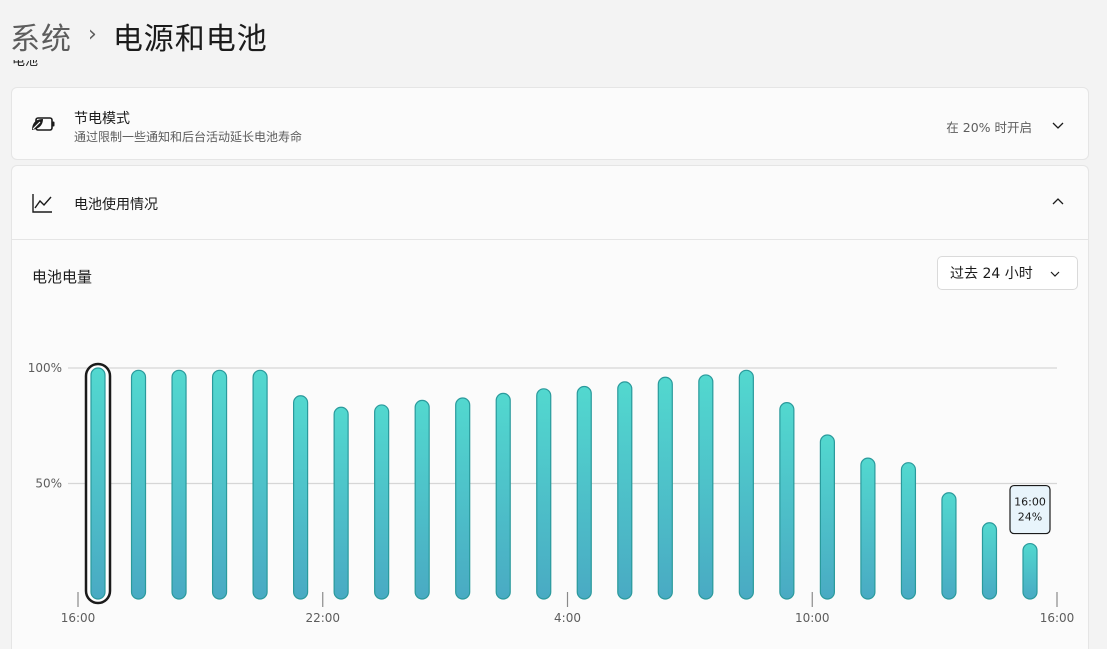  What do you see at coordinates (812, 618) in the screenshot?
I see `x-tick-label: 10:00` at bounding box center [812, 618].